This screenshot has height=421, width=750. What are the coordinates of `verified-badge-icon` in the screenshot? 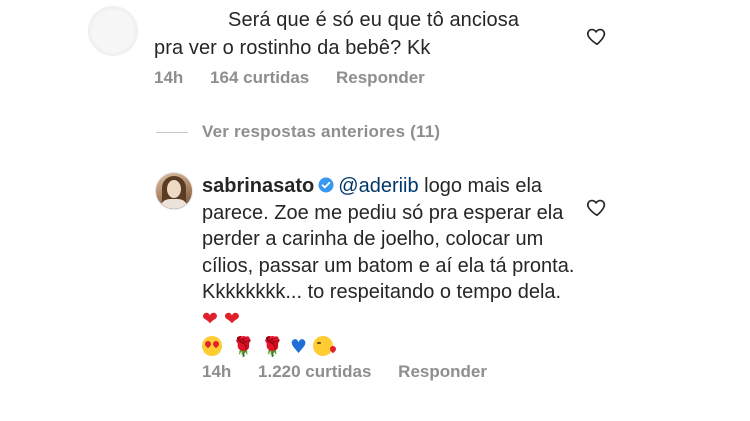 It's located at (326, 185).